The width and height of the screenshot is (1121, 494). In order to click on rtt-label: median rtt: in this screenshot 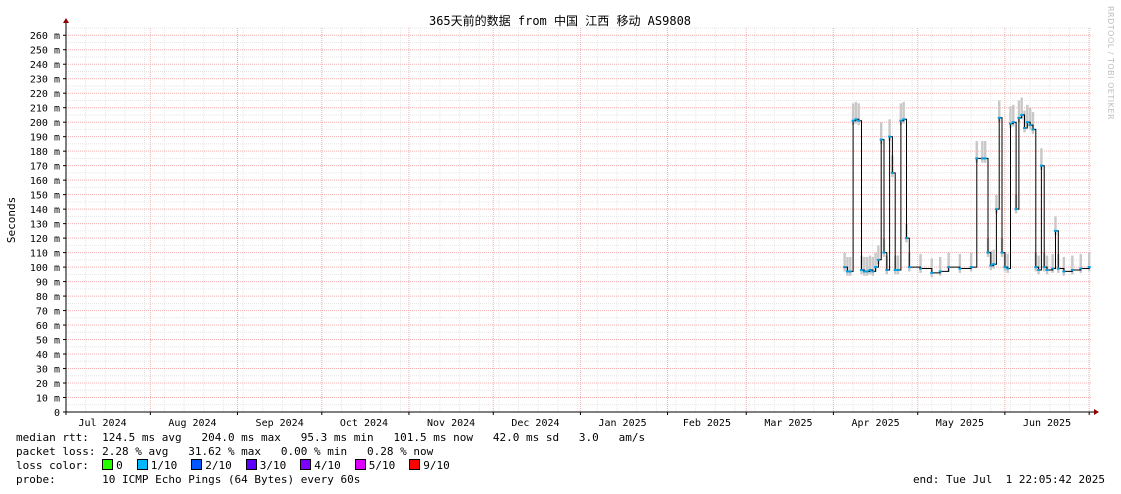, I will do `click(52, 437)`.